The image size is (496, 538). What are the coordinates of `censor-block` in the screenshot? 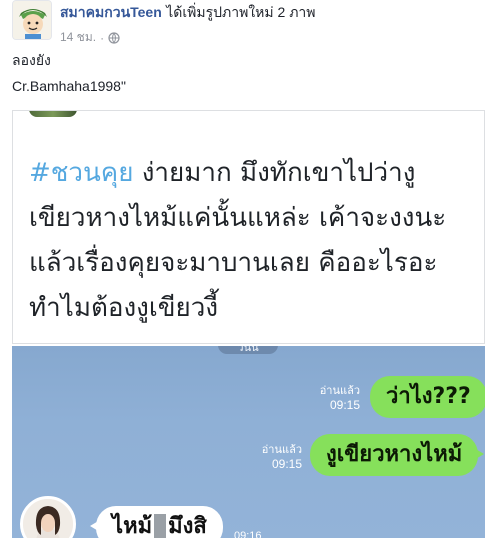 It's located at (160, 526).